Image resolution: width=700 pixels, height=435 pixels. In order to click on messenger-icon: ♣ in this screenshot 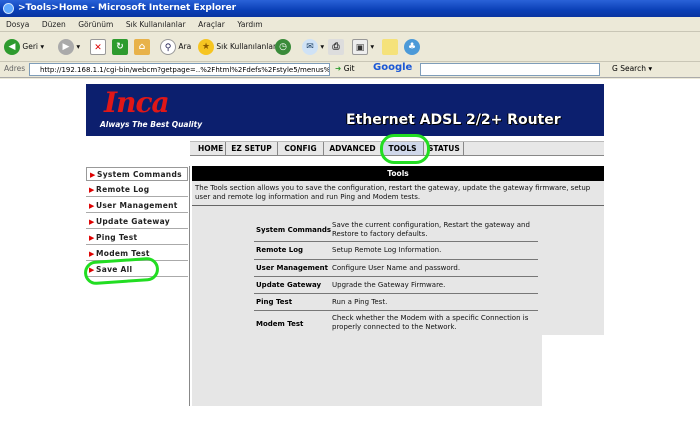, I will do `click(412, 47)`.